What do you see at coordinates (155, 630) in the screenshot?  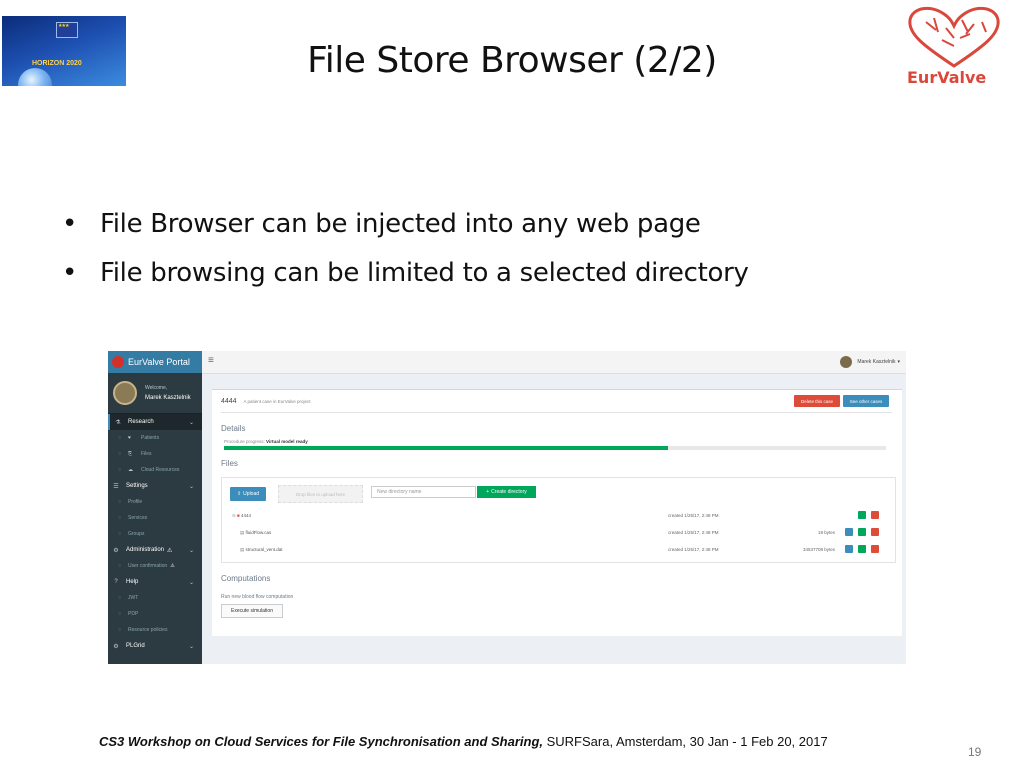 I see `submenu-resource-policies: ○ Resource policies` at bounding box center [155, 630].